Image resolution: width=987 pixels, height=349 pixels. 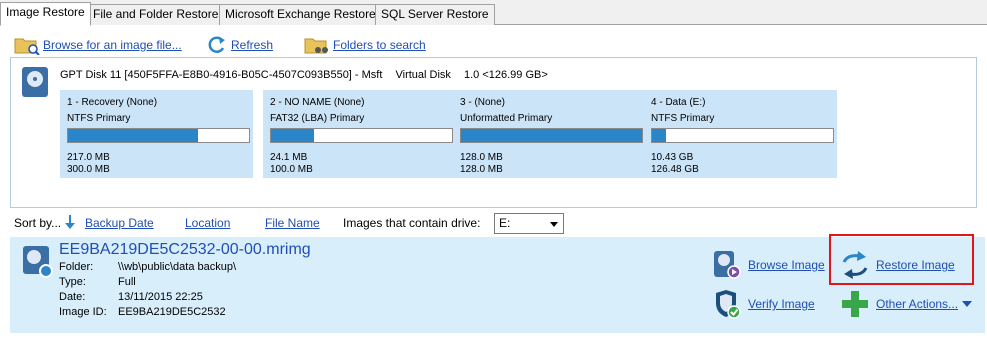 I want to click on image-badge-icon, so click(x=46, y=271).